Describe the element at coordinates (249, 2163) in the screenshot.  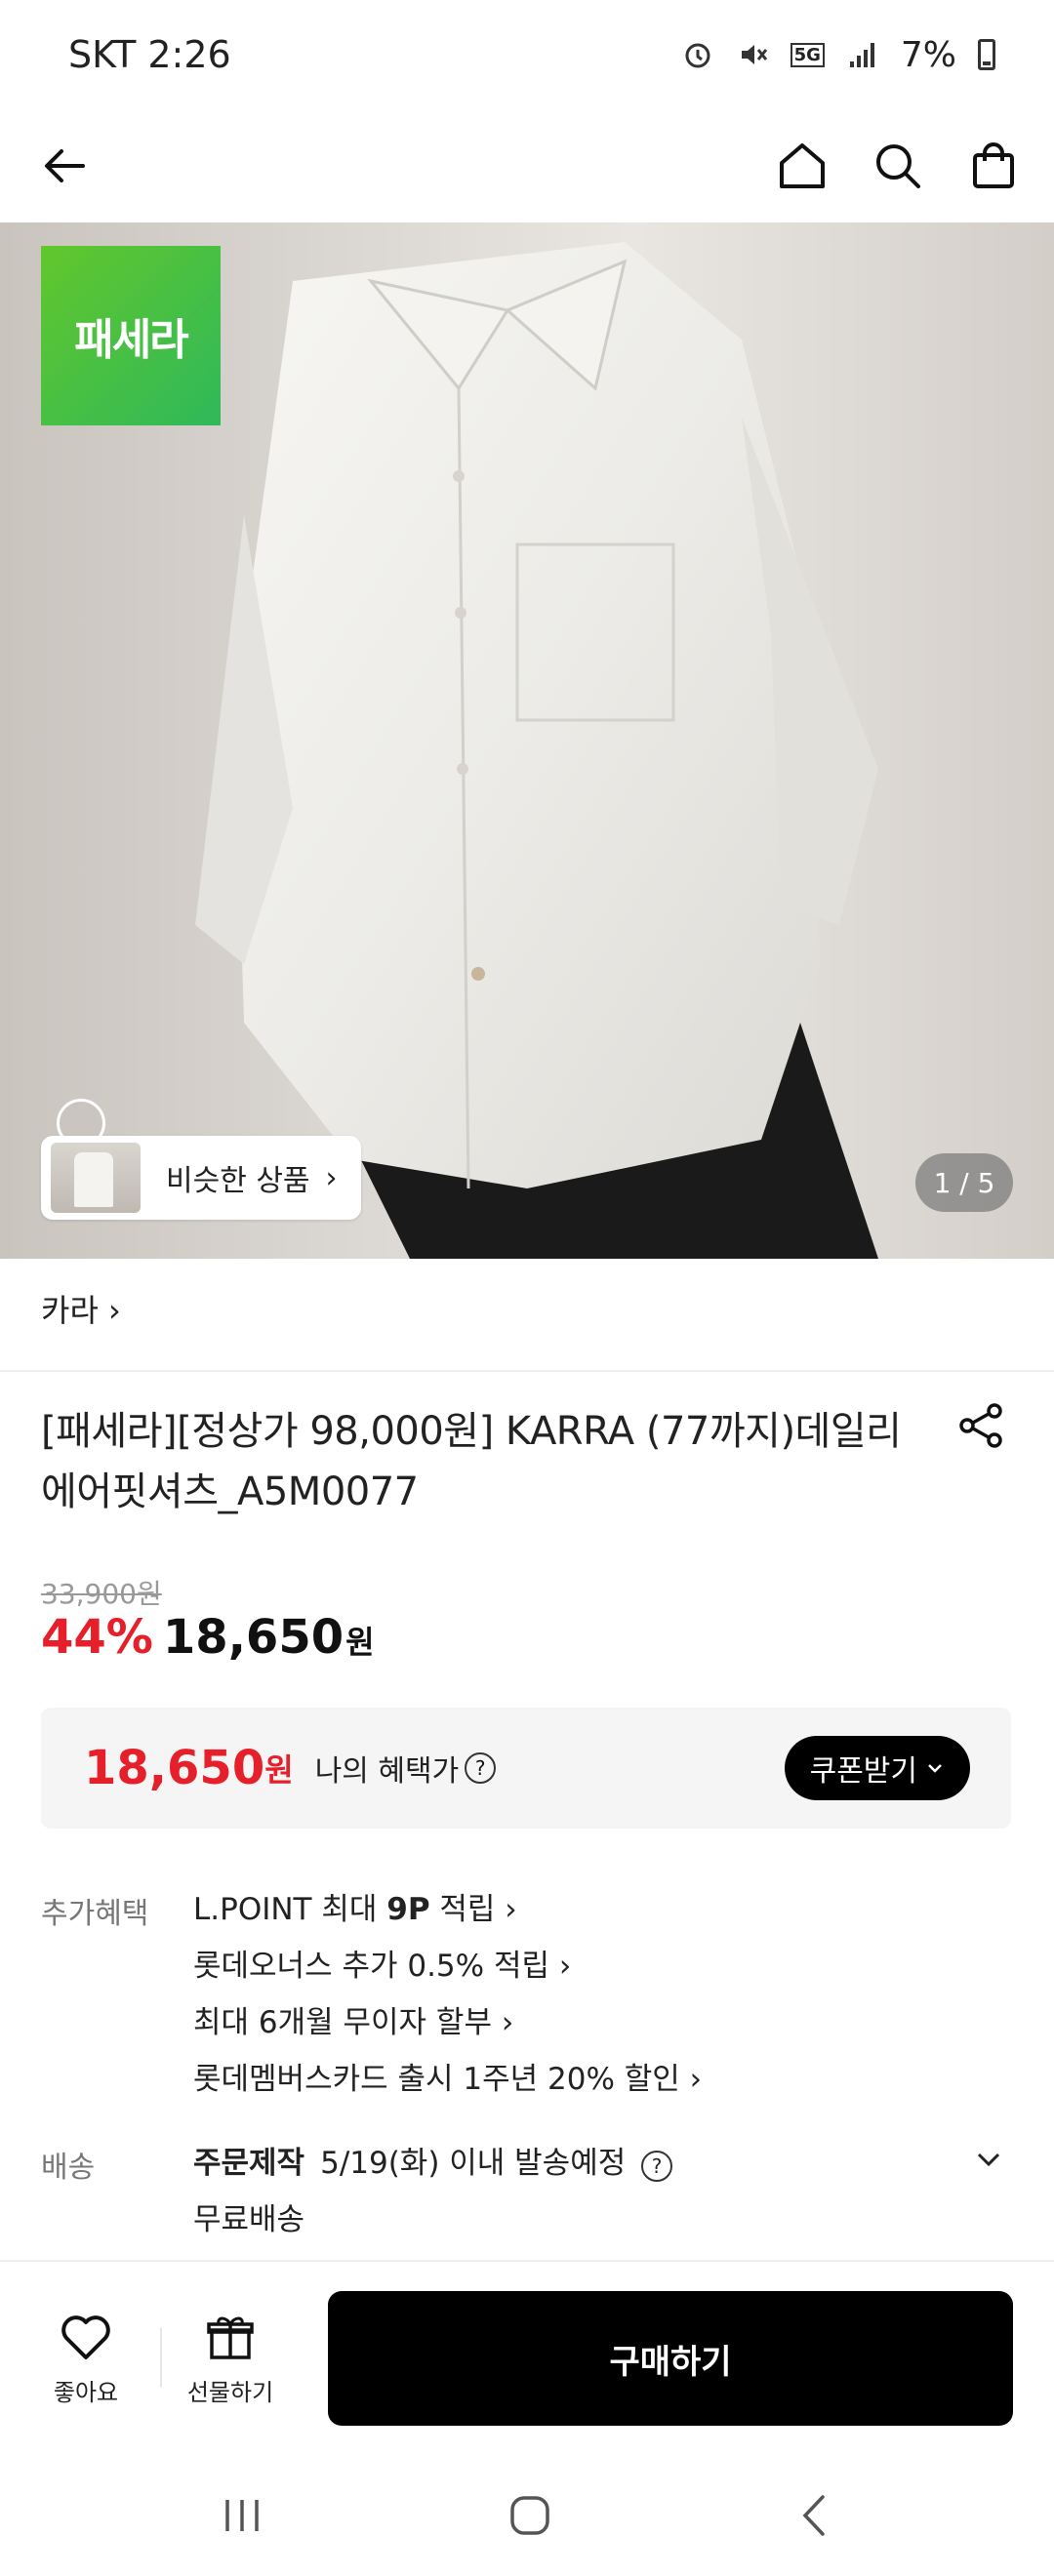
I see `delivery-type: 주문제작` at that location.